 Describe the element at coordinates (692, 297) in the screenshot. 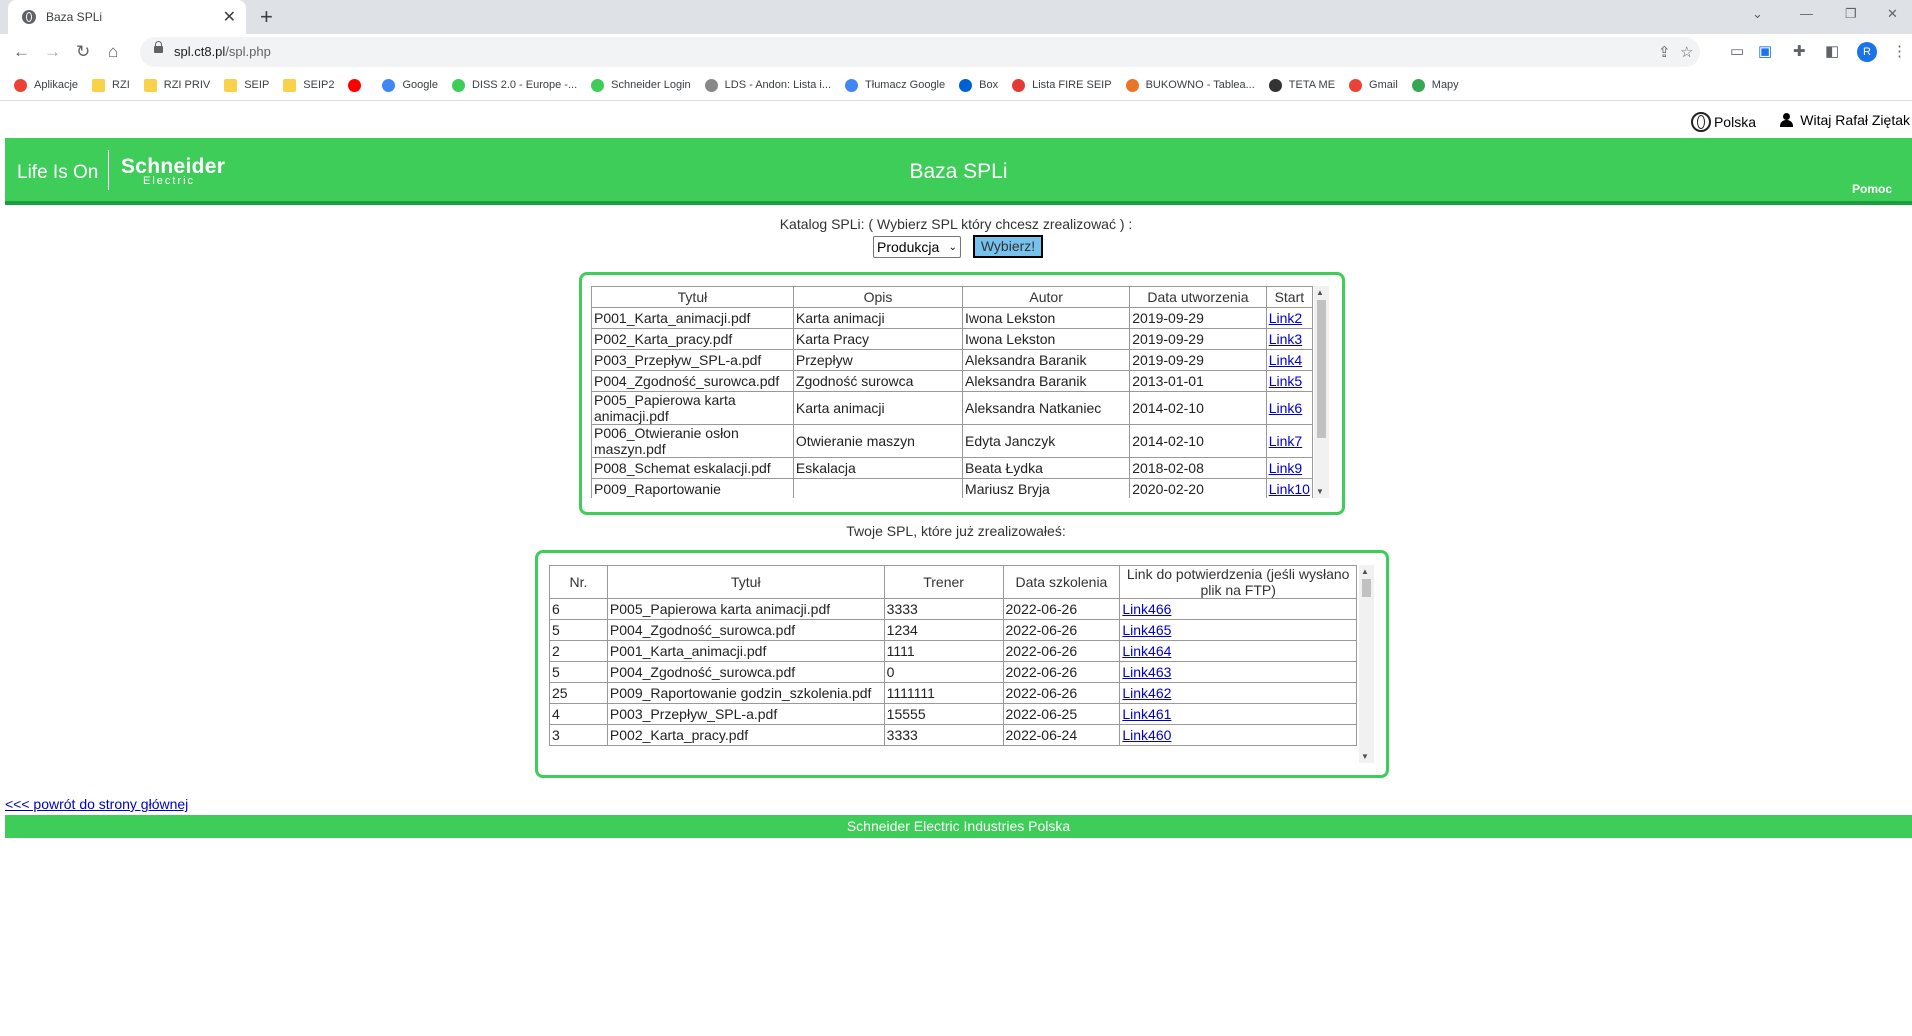

I see `column-header: Tytuł` at that location.